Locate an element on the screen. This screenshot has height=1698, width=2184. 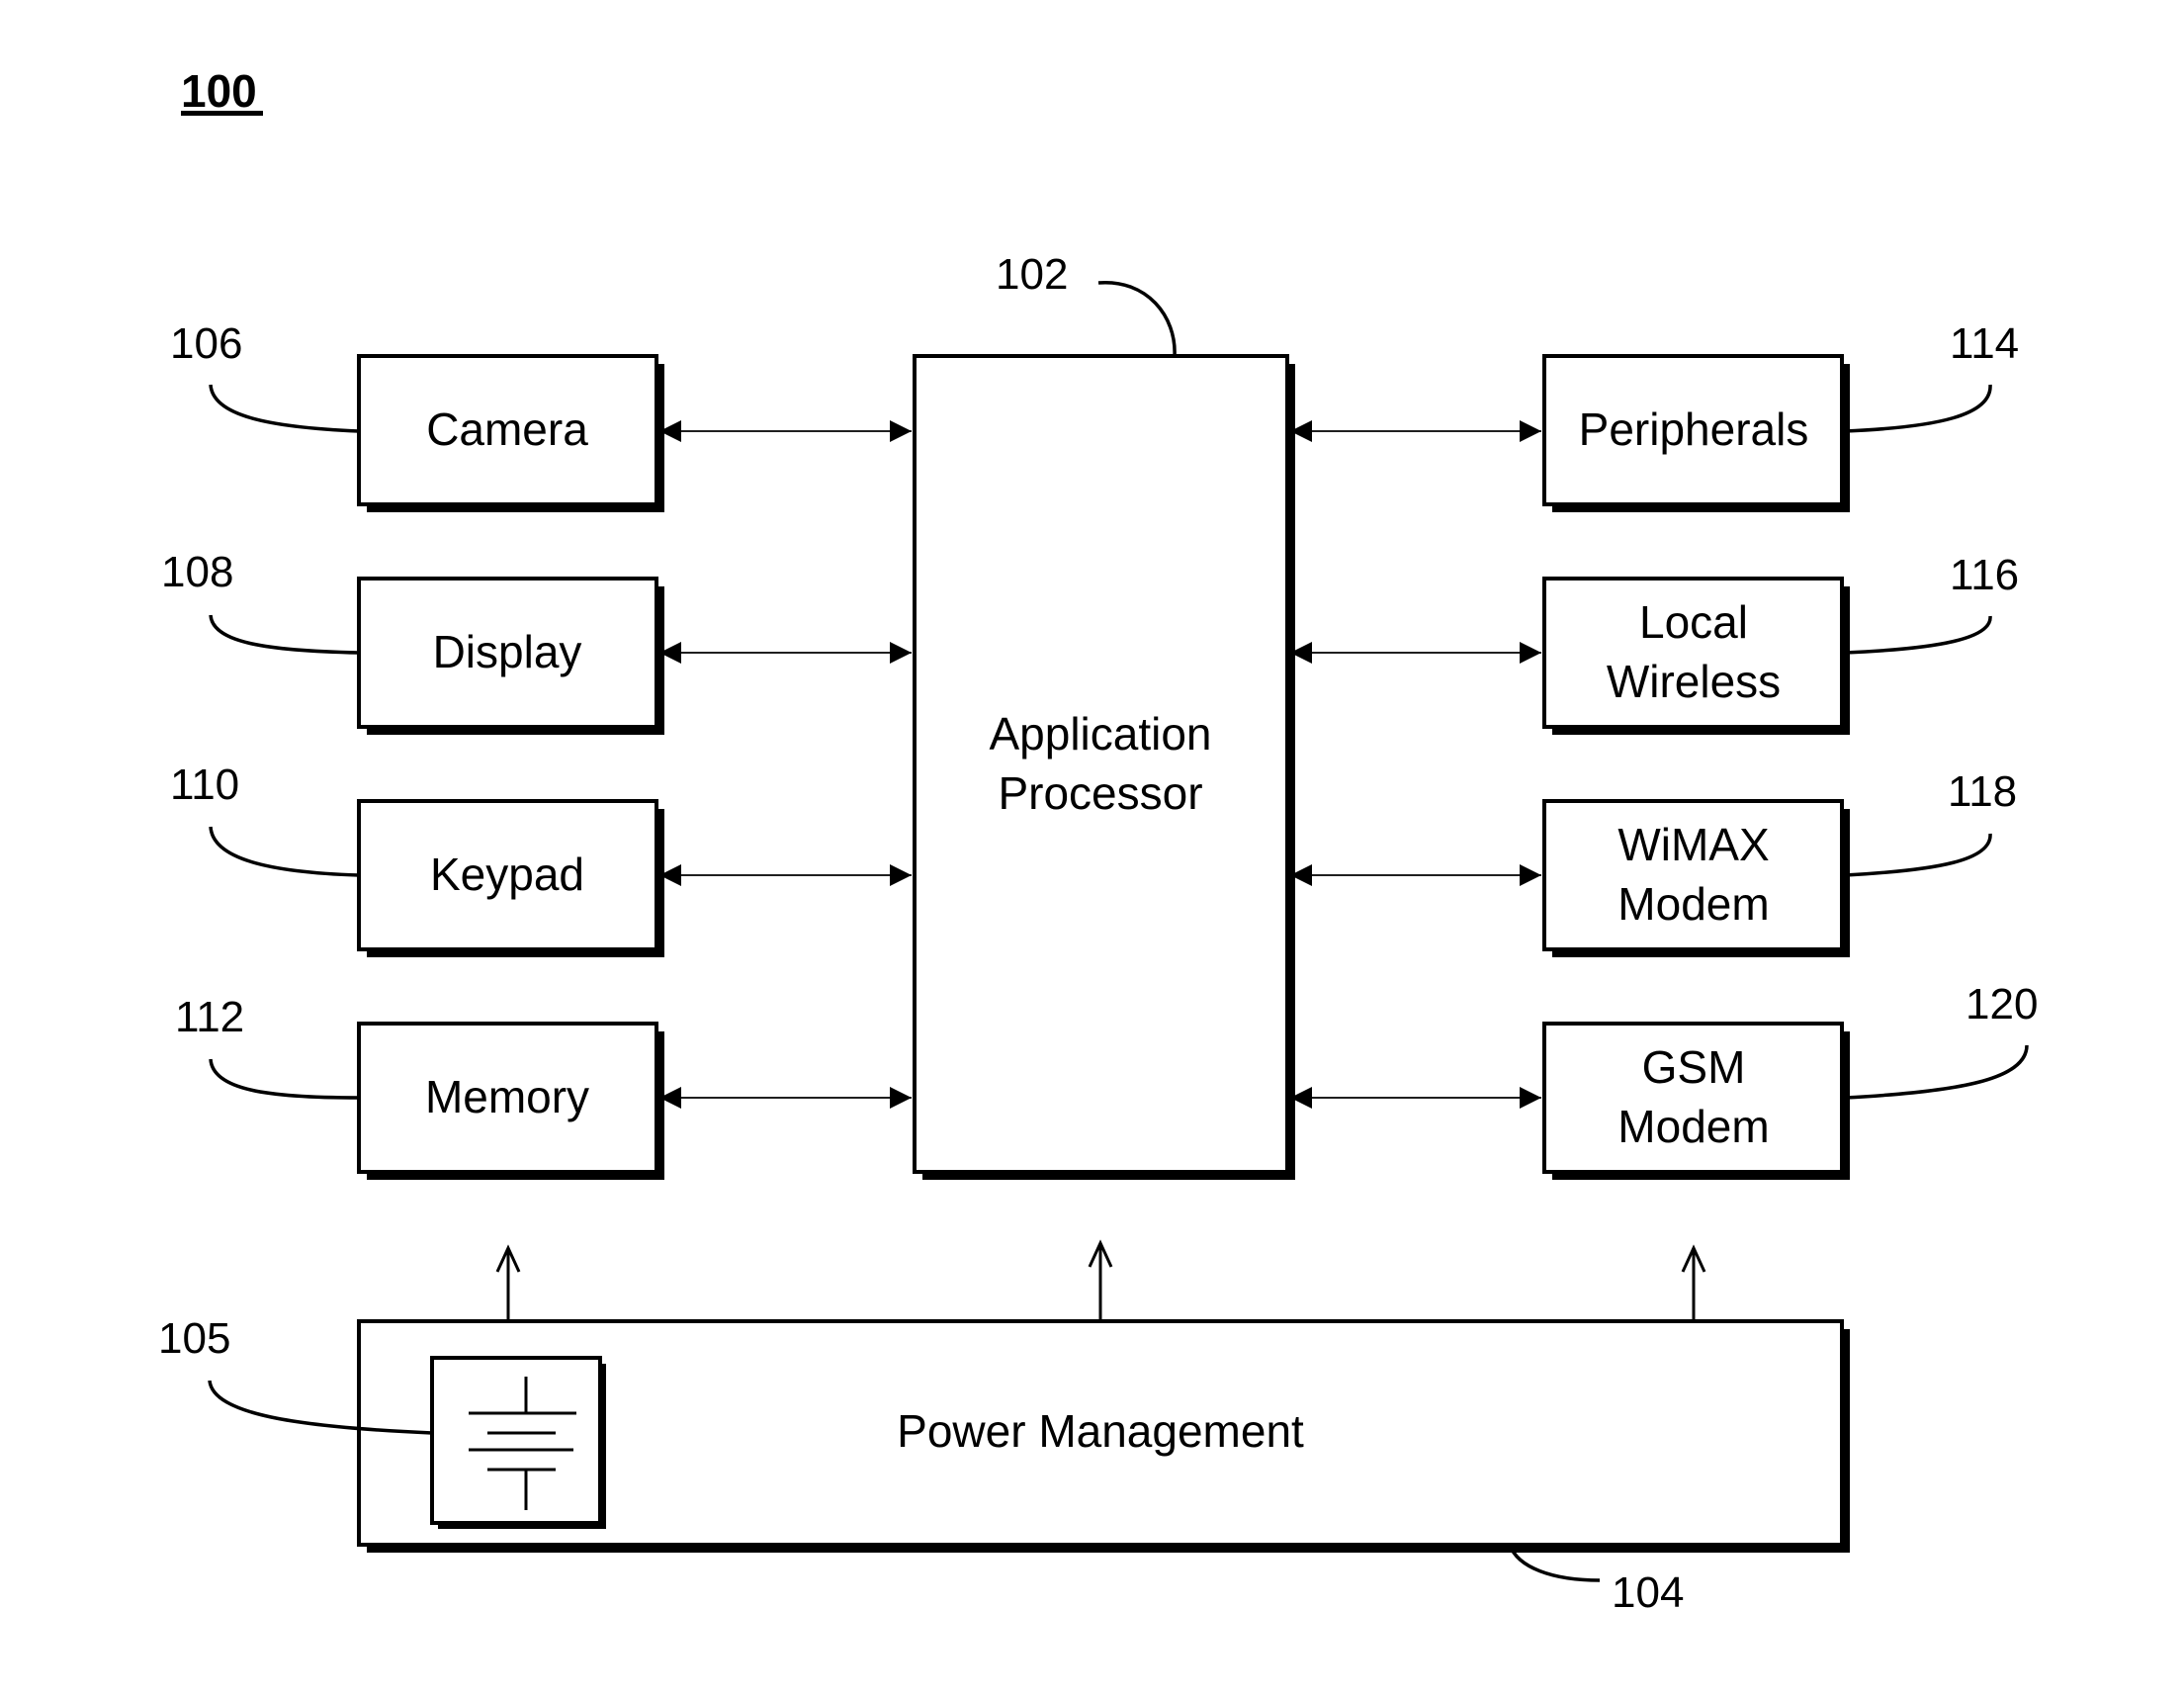
keypad-leader-line is located at coordinates (284, 851).